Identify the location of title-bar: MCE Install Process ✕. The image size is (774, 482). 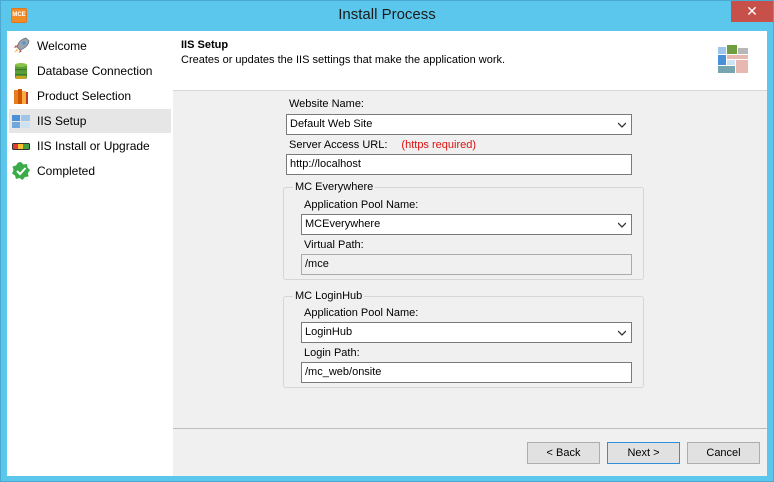
(387, 16).